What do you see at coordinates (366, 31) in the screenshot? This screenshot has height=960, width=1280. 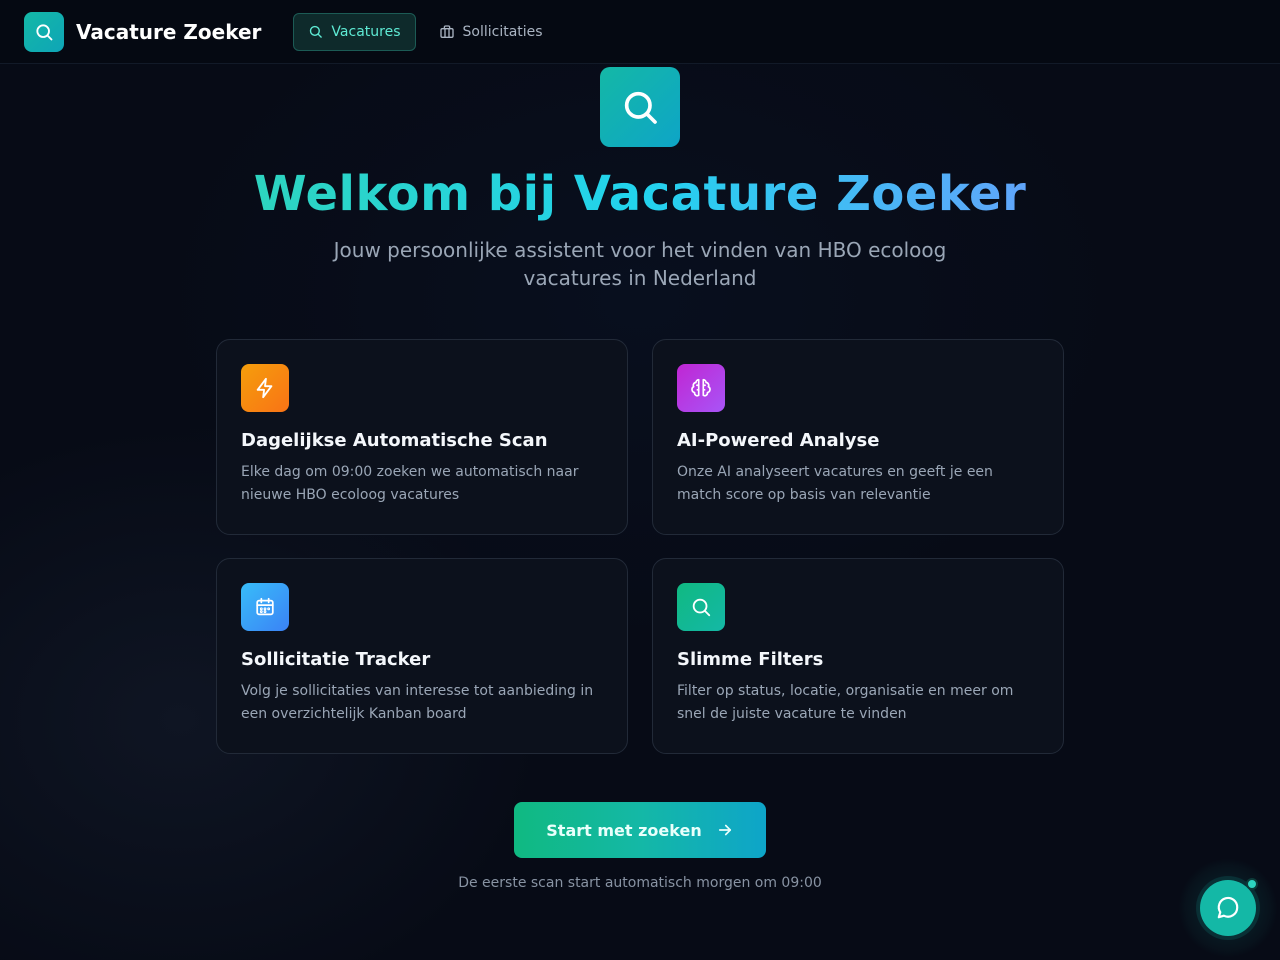 I see `nav-tab-label: Vacatures` at bounding box center [366, 31].